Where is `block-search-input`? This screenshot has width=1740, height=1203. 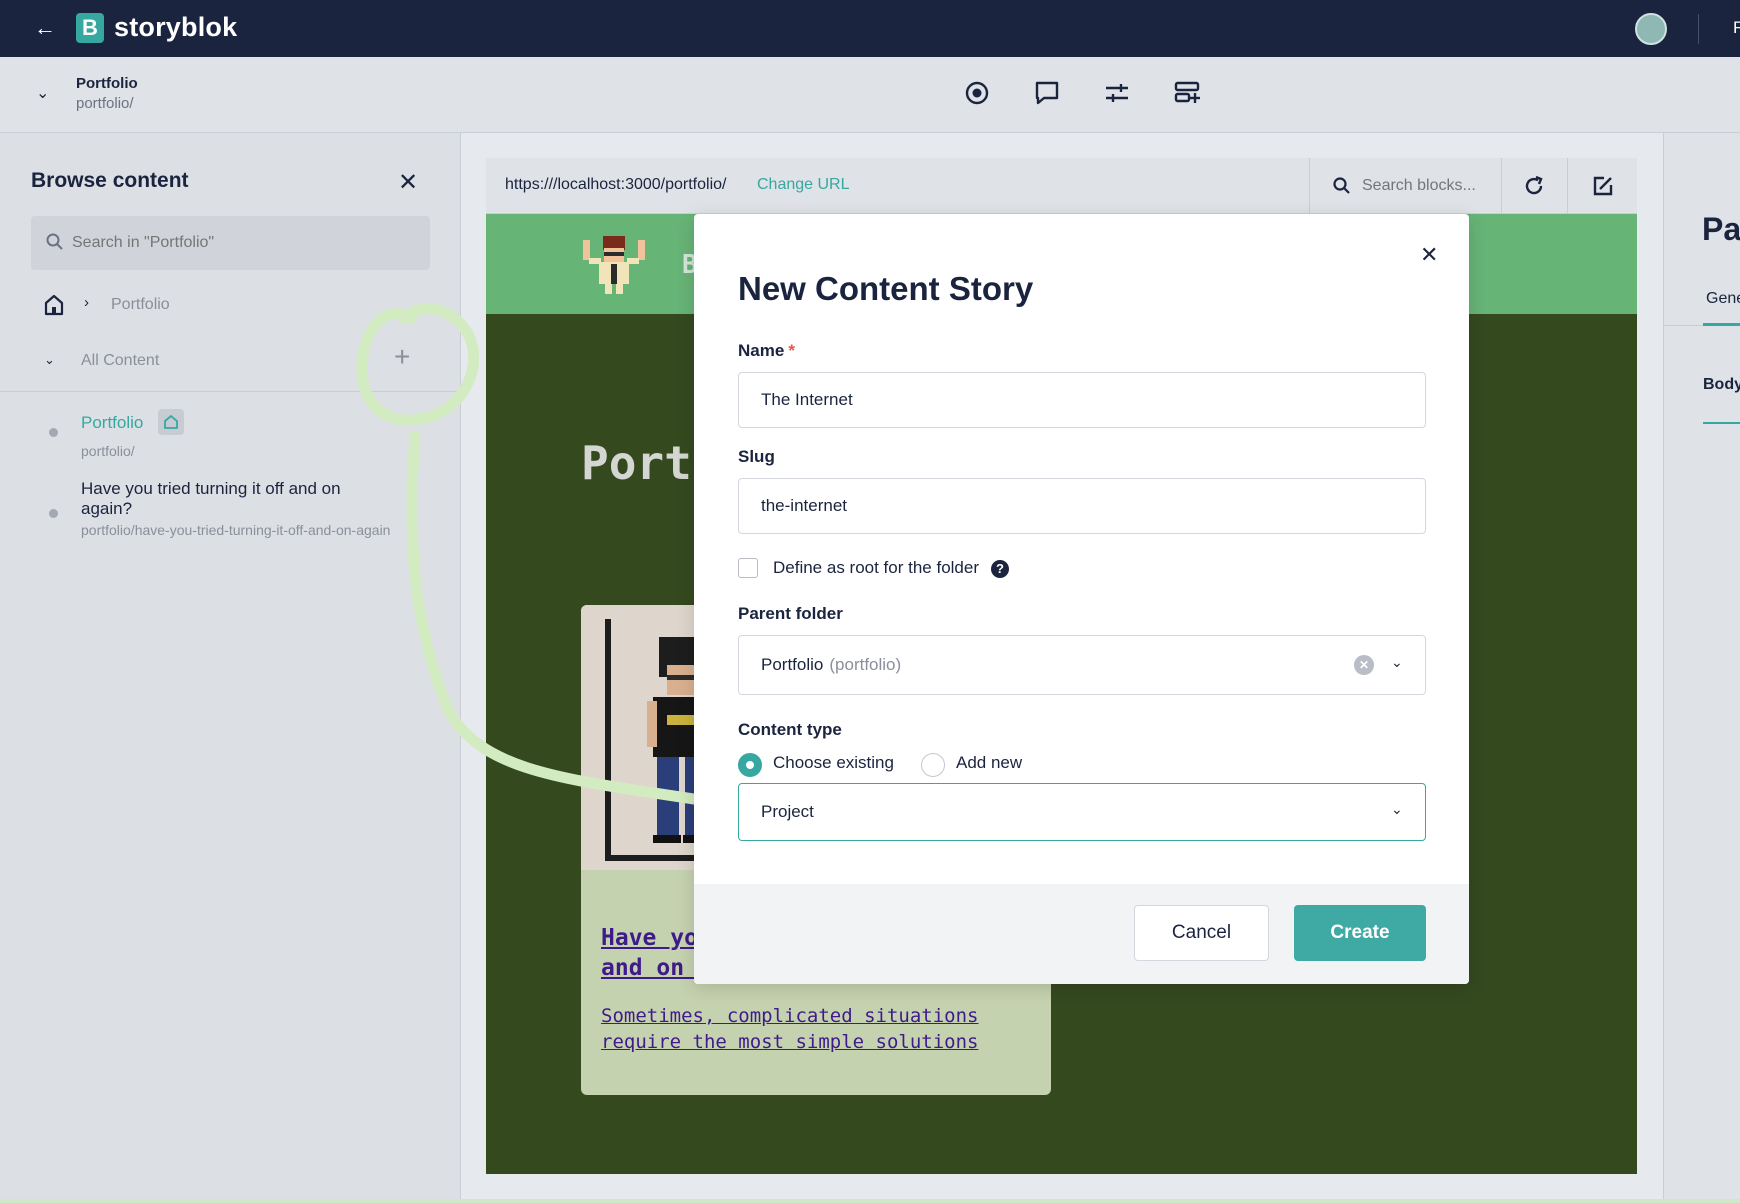
block-search-input is located at coordinates (1429, 186).